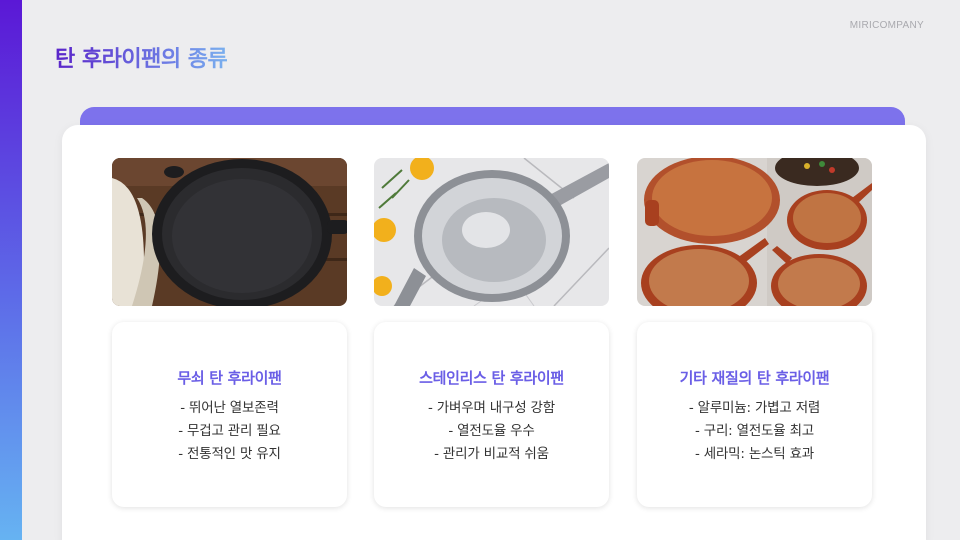  Describe the element at coordinates (229, 454) in the screenshot. I see `card-line: - 전통적인 맛 유지` at that location.